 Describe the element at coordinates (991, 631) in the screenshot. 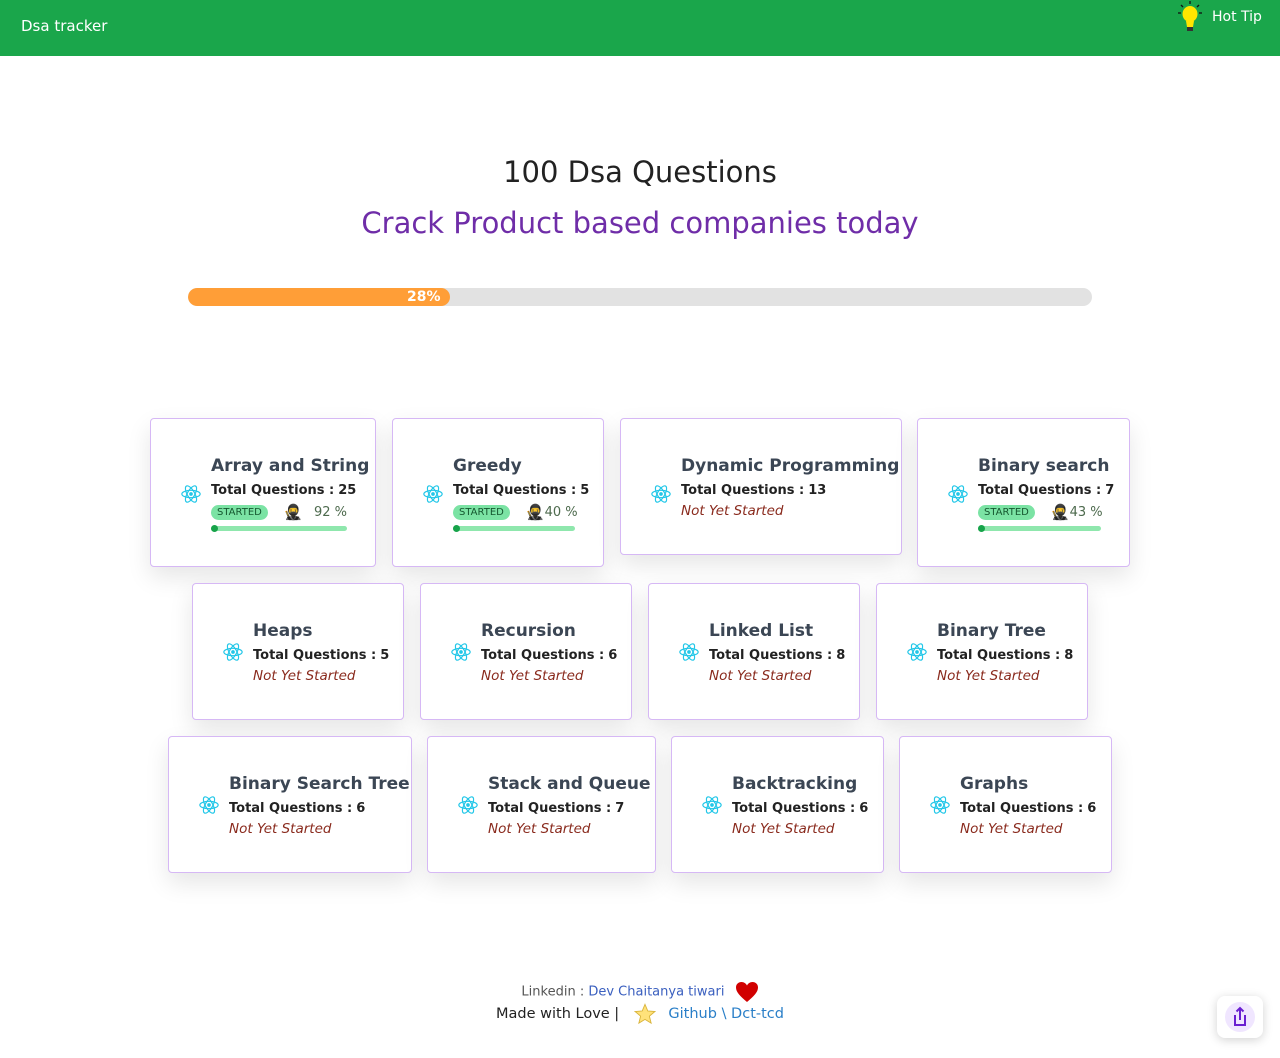

I see `topic-name: Binary Tree` at that location.